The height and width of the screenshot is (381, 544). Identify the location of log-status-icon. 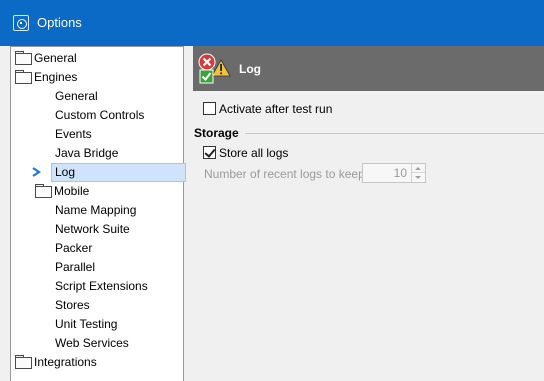
(214, 68).